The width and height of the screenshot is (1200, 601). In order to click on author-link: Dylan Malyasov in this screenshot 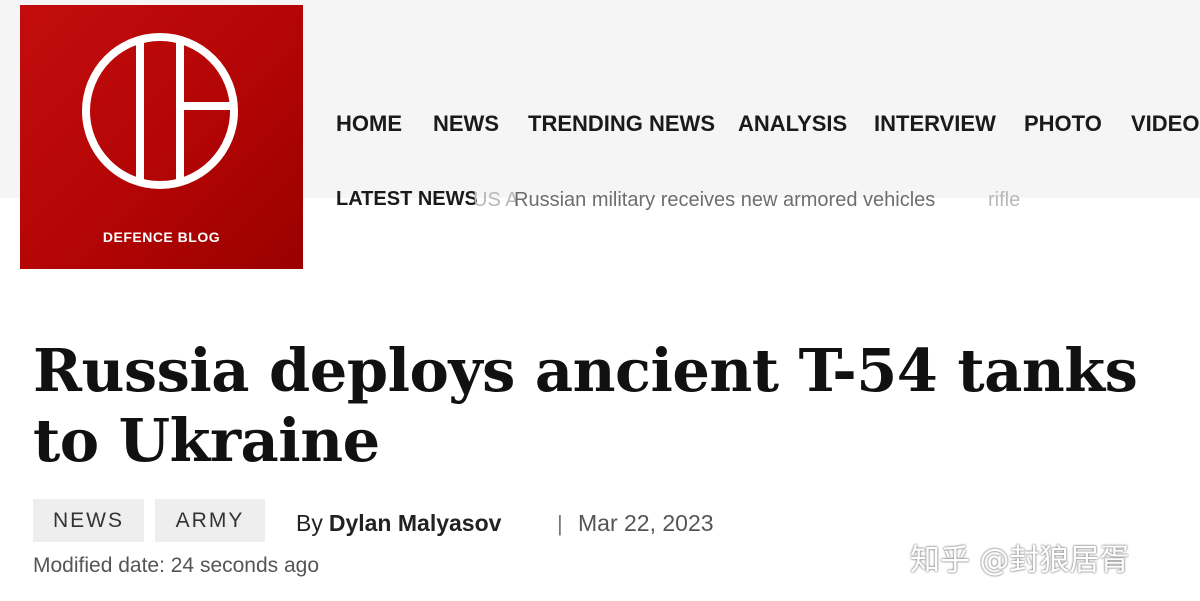, I will do `click(415, 523)`.